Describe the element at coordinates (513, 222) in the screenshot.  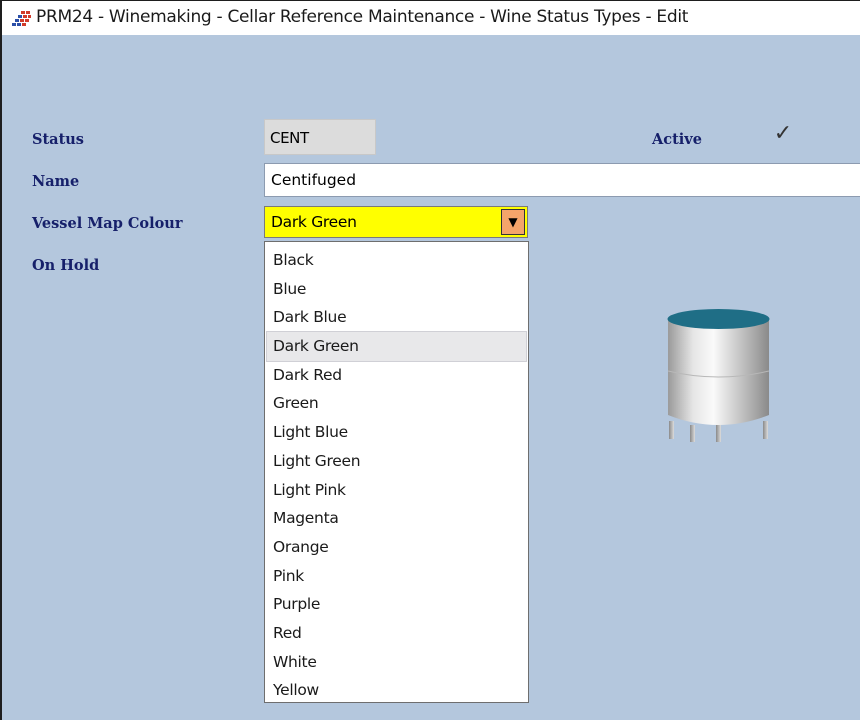
I see `dropdown-arrow-icon: ▼` at that location.